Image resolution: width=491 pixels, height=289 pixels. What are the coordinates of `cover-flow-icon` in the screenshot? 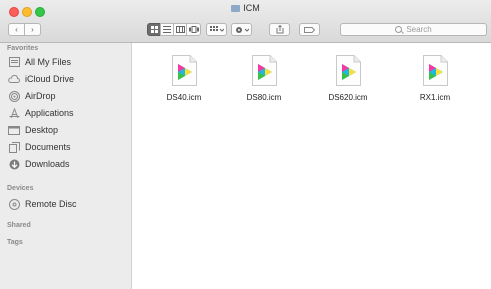 It's located at (193, 29).